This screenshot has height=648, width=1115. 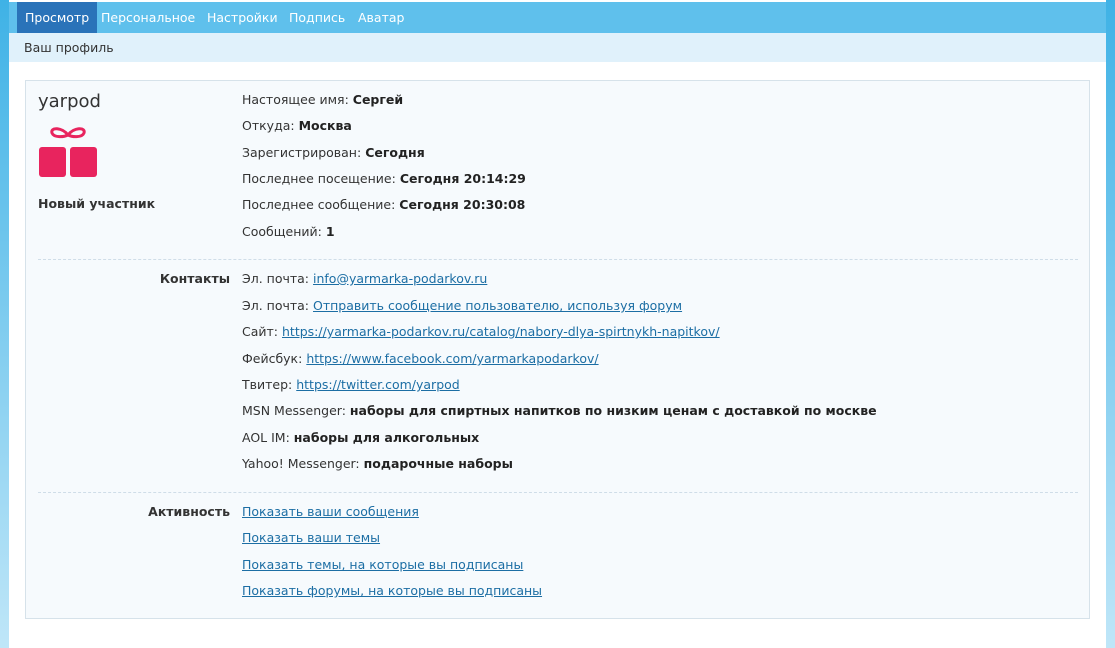 What do you see at coordinates (68, 152) in the screenshot?
I see `gift-icon` at bounding box center [68, 152].